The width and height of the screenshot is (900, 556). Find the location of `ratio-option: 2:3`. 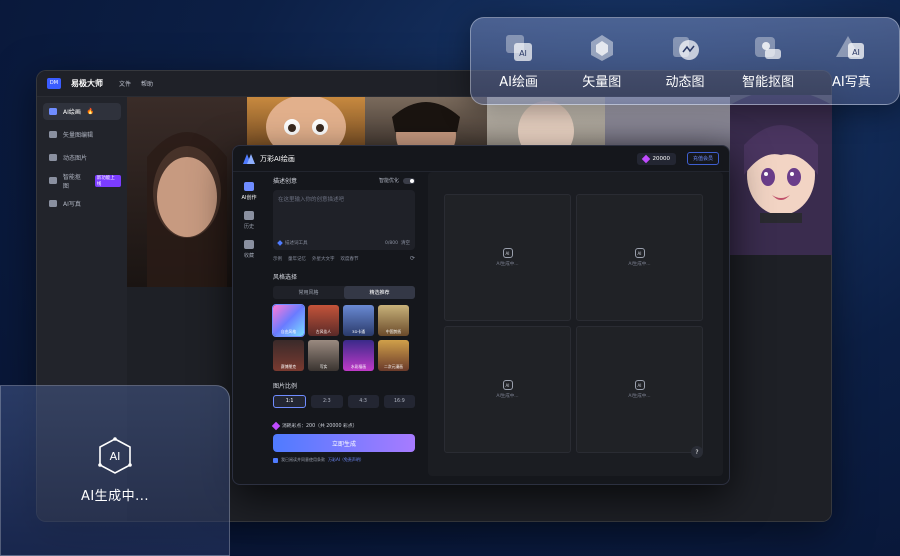

ratio-option: 2:3 is located at coordinates (327, 401).